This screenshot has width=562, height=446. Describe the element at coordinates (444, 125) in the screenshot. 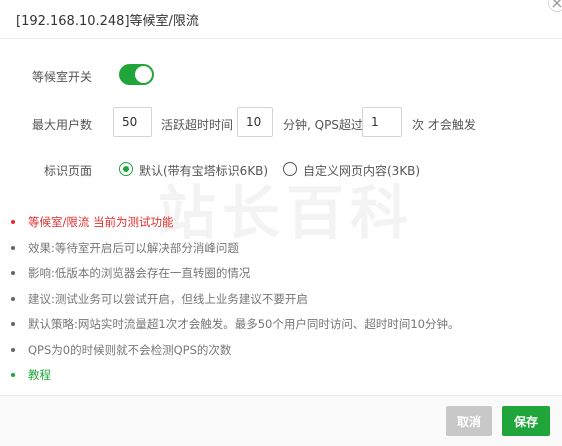

I see `qps-suffix: 次 才会触发` at that location.